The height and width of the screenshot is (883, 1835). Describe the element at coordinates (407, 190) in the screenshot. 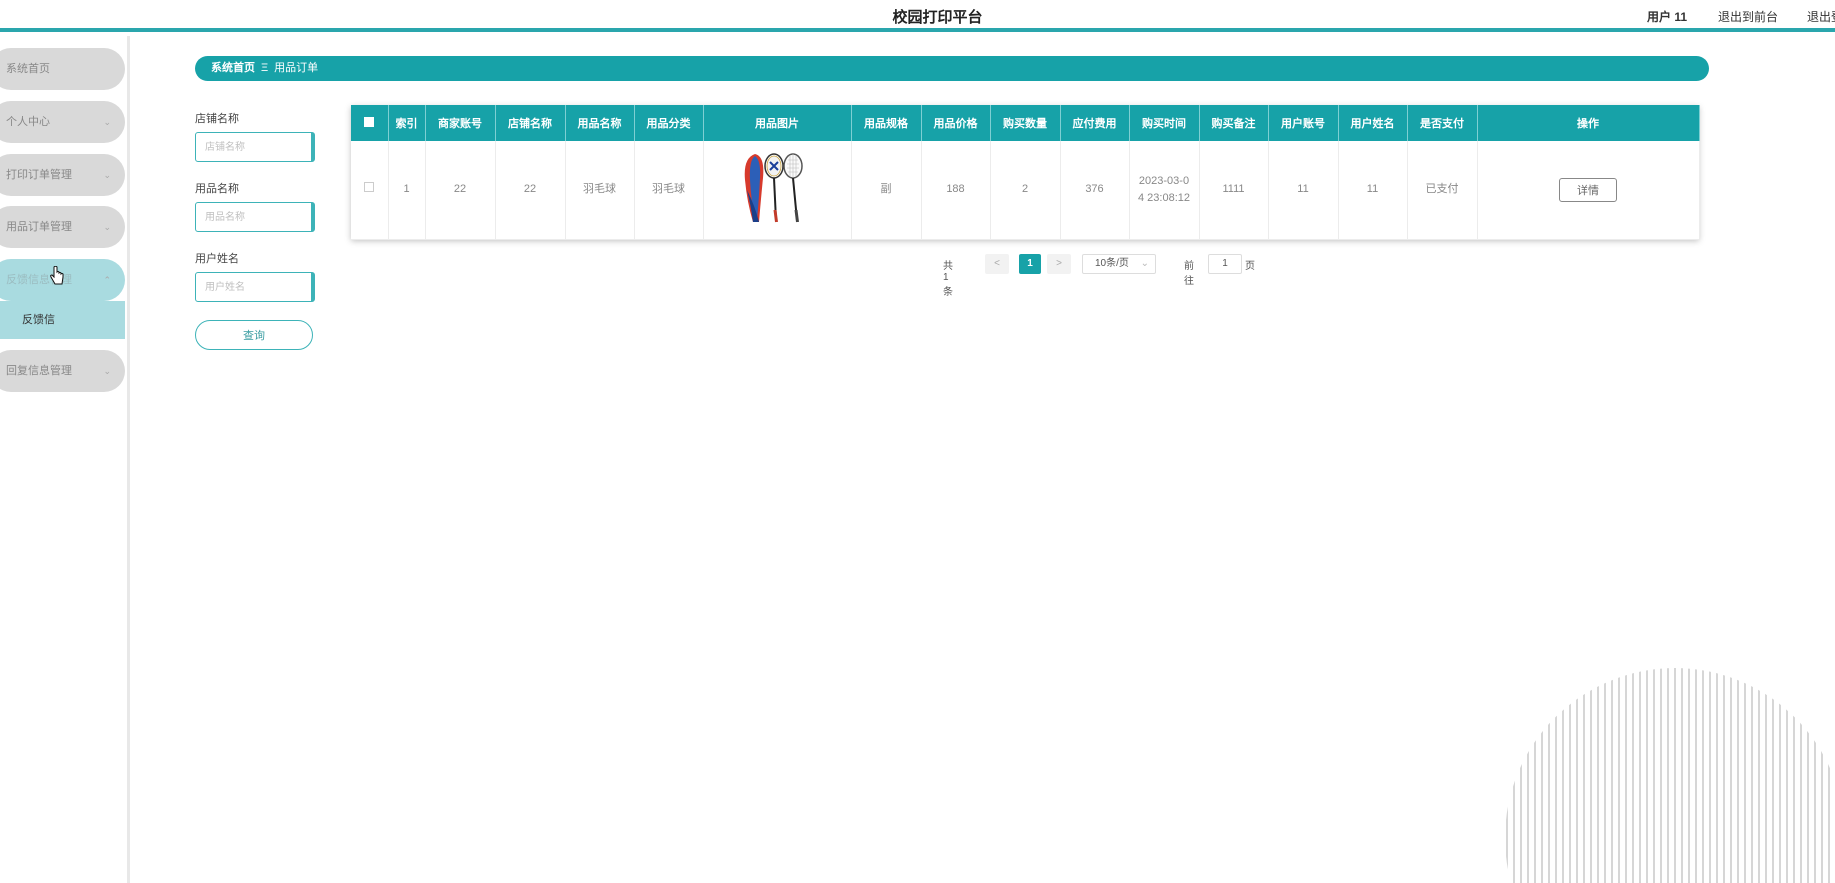

I see `cell-index: 1` at that location.